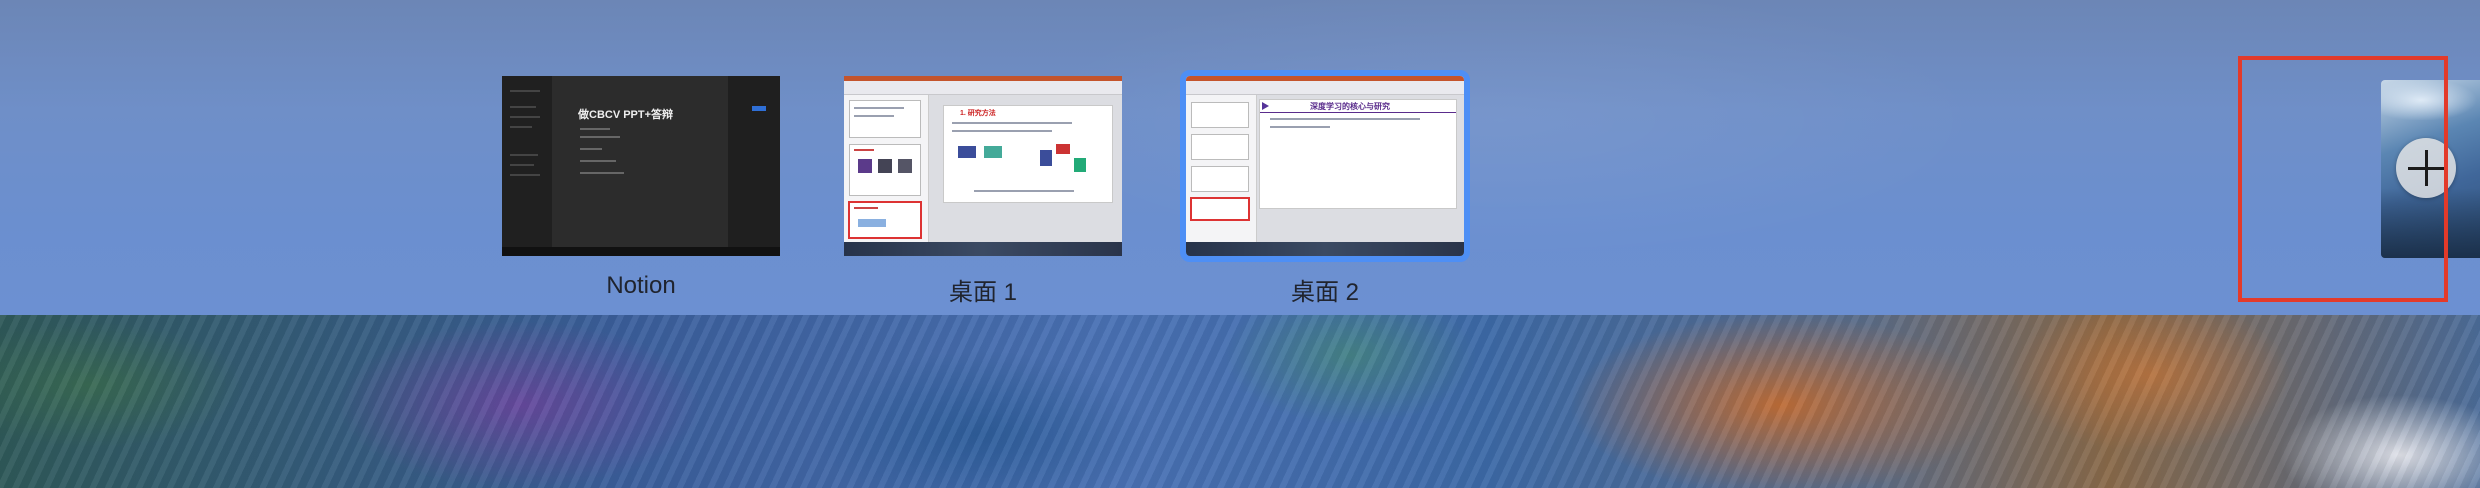 This screenshot has width=2480, height=488. I want to click on space-label-notion: Notion, so click(641, 285).